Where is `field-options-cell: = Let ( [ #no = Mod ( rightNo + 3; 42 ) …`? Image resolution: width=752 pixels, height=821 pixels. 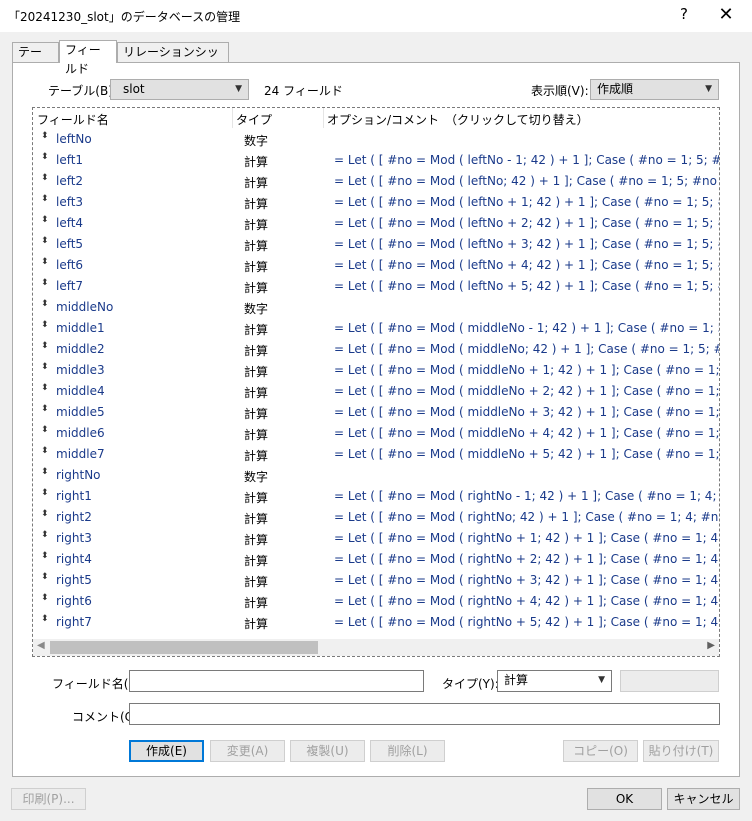
field-options-cell: = Let ( [ #no = Mod ( rightNo + 3; 42 ) … is located at coordinates (526, 580).